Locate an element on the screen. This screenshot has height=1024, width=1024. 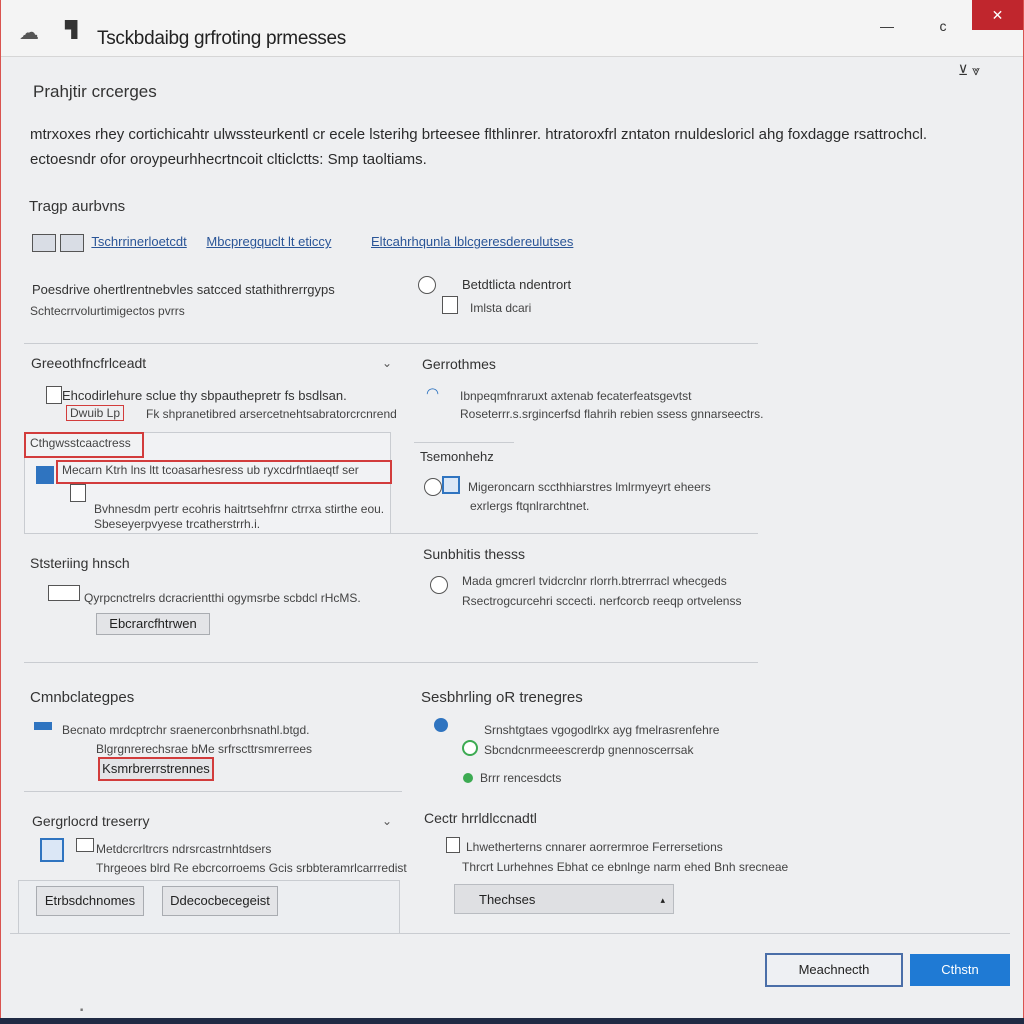
group2-circle-icon is located at coordinates (433, 487).